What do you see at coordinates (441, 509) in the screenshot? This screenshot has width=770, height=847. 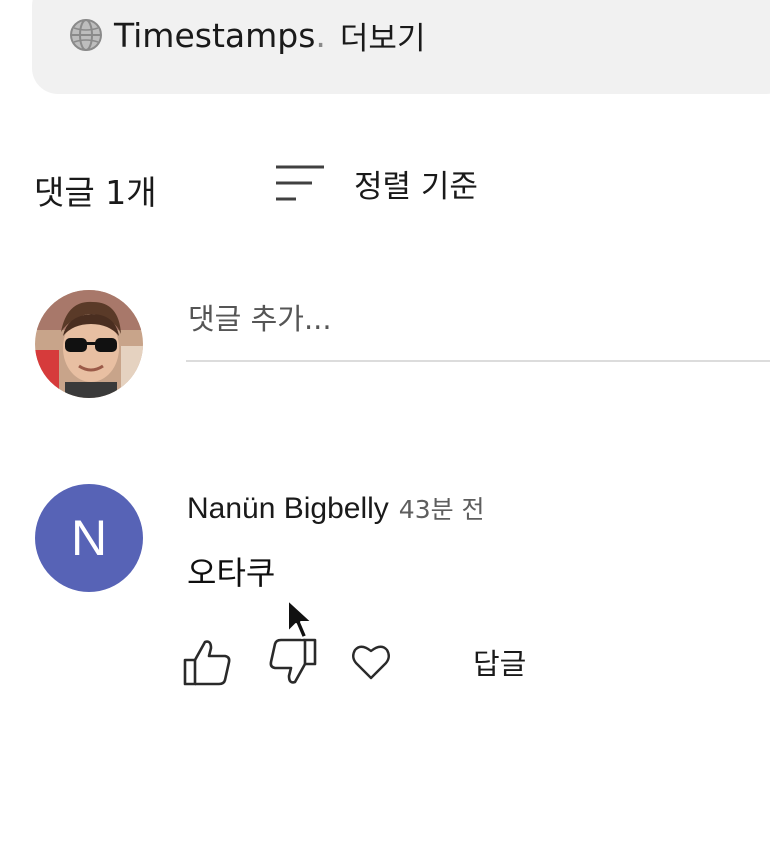 I see `comment-time: 43분 전` at bounding box center [441, 509].